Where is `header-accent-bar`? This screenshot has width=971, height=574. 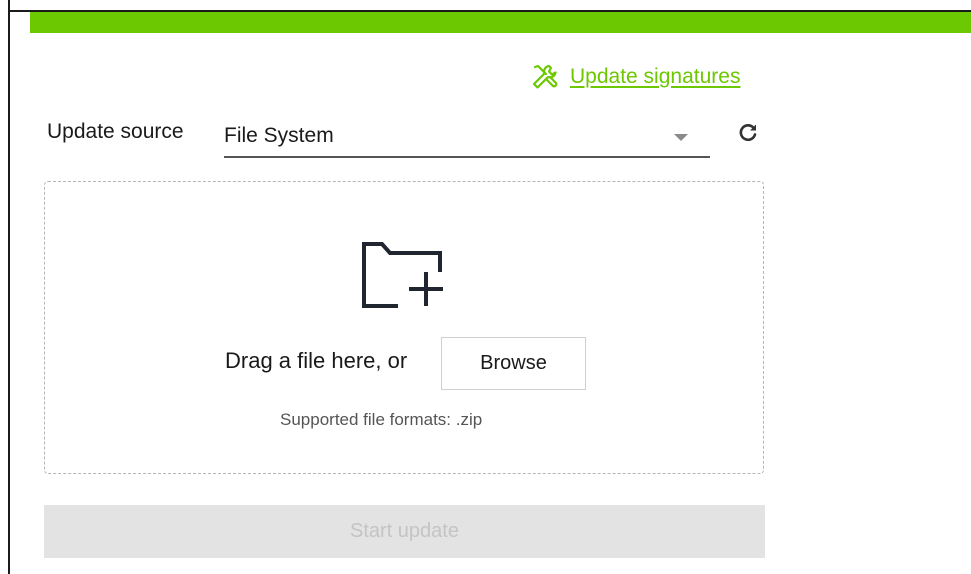
header-accent-bar is located at coordinates (500, 22).